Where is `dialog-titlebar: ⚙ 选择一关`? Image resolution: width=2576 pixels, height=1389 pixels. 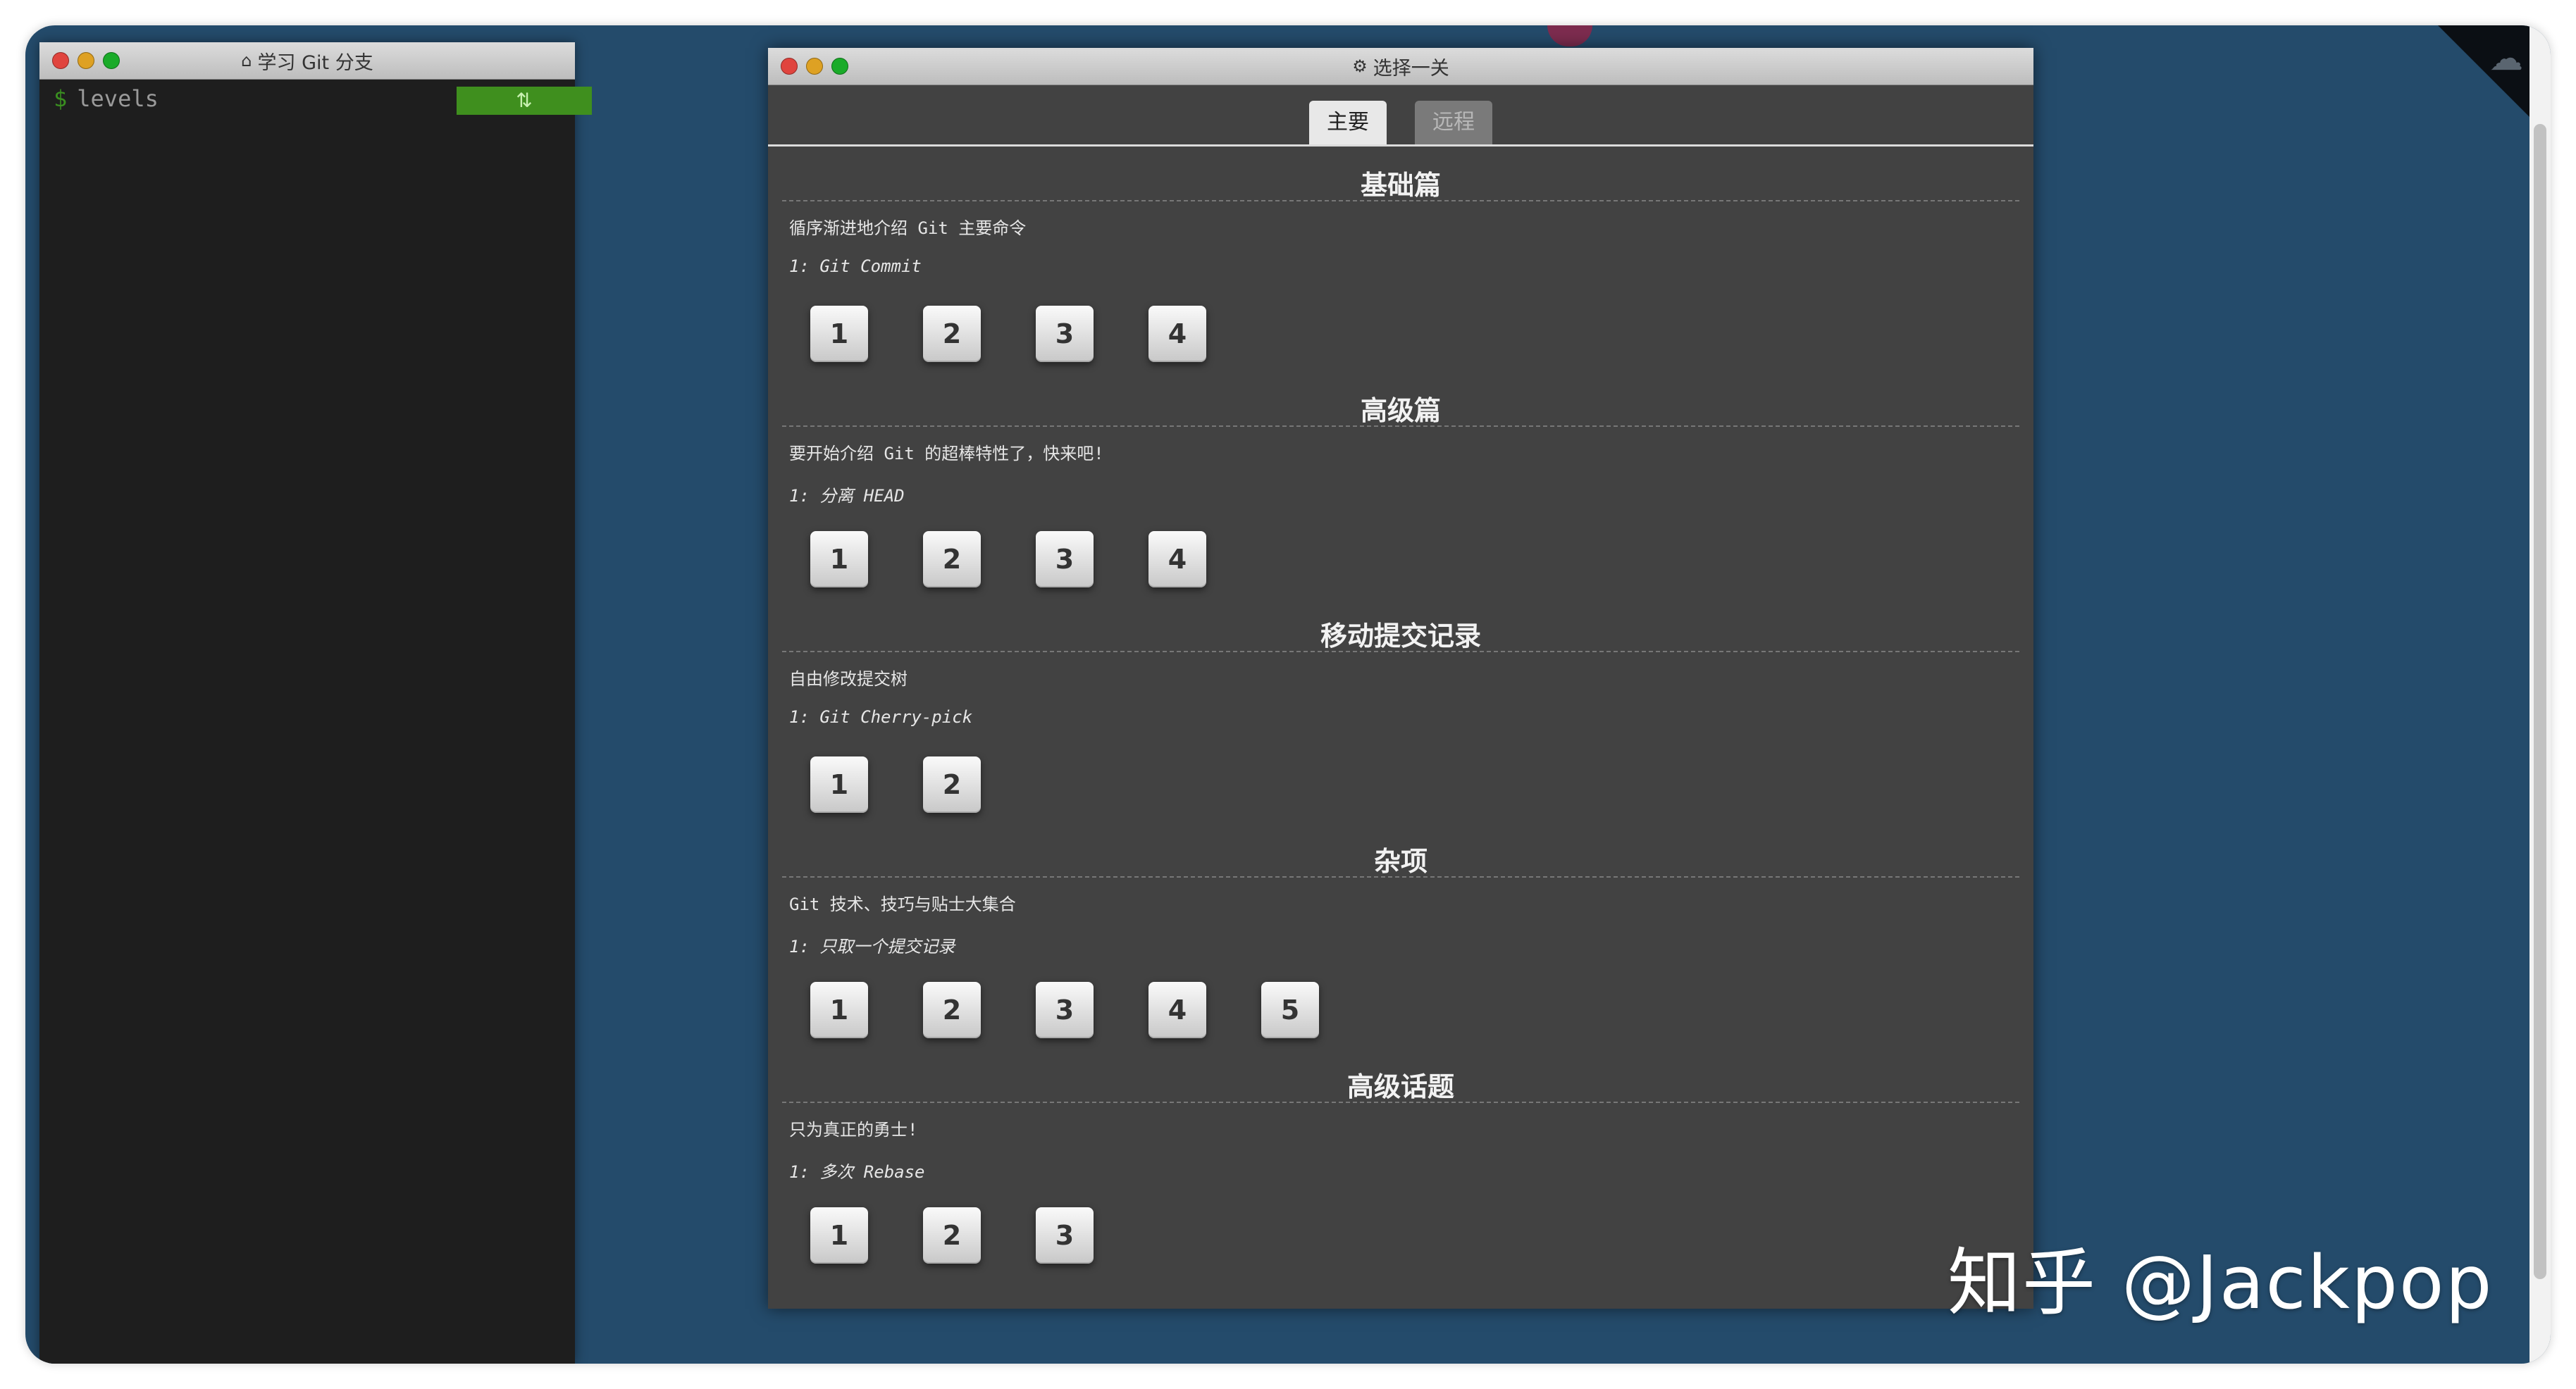 dialog-titlebar: ⚙ 选择一关 is located at coordinates (1400, 66).